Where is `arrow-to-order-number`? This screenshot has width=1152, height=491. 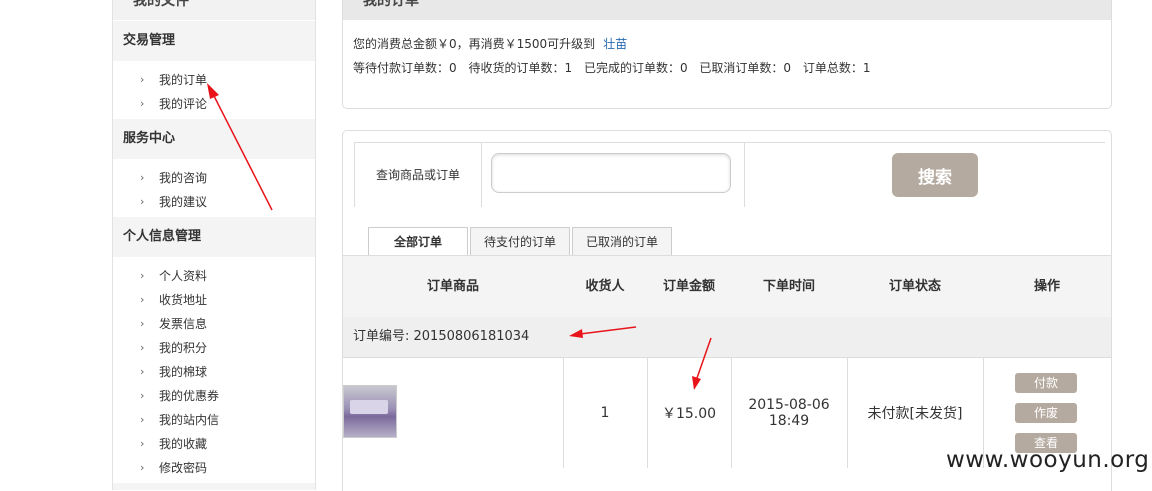
arrow-to-order-number is located at coordinates (603, 332).